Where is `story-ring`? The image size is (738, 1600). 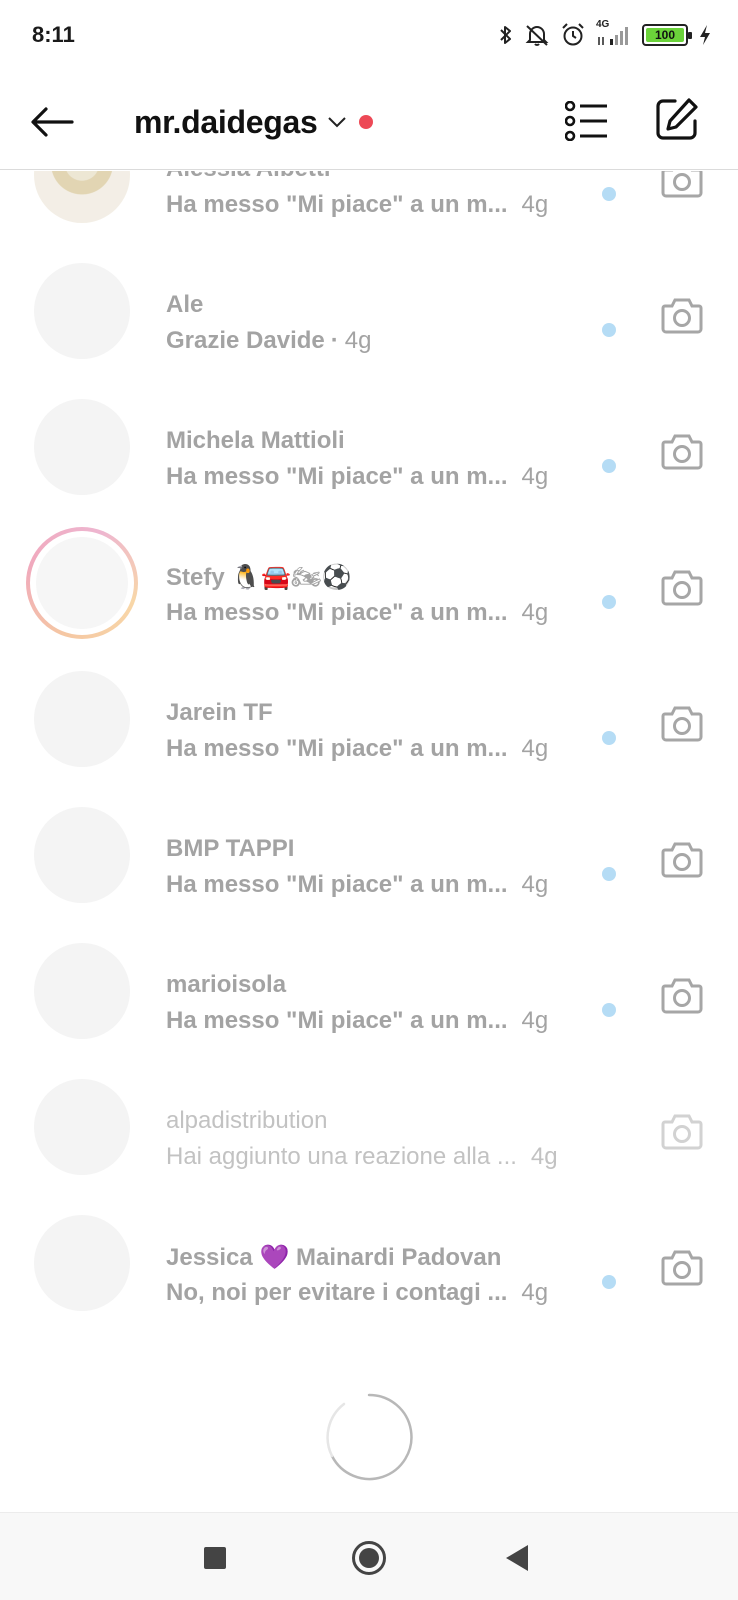
story-ring is located at coordinates (82, 583).